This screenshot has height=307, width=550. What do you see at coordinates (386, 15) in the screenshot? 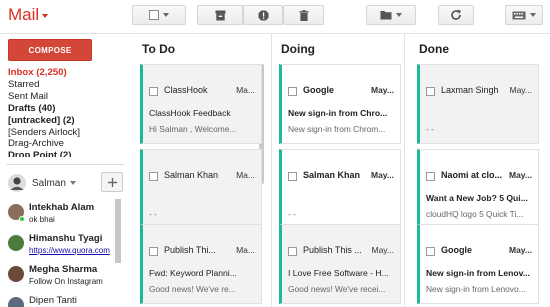
I see `folder-icon` at bounding box center [386, 15].